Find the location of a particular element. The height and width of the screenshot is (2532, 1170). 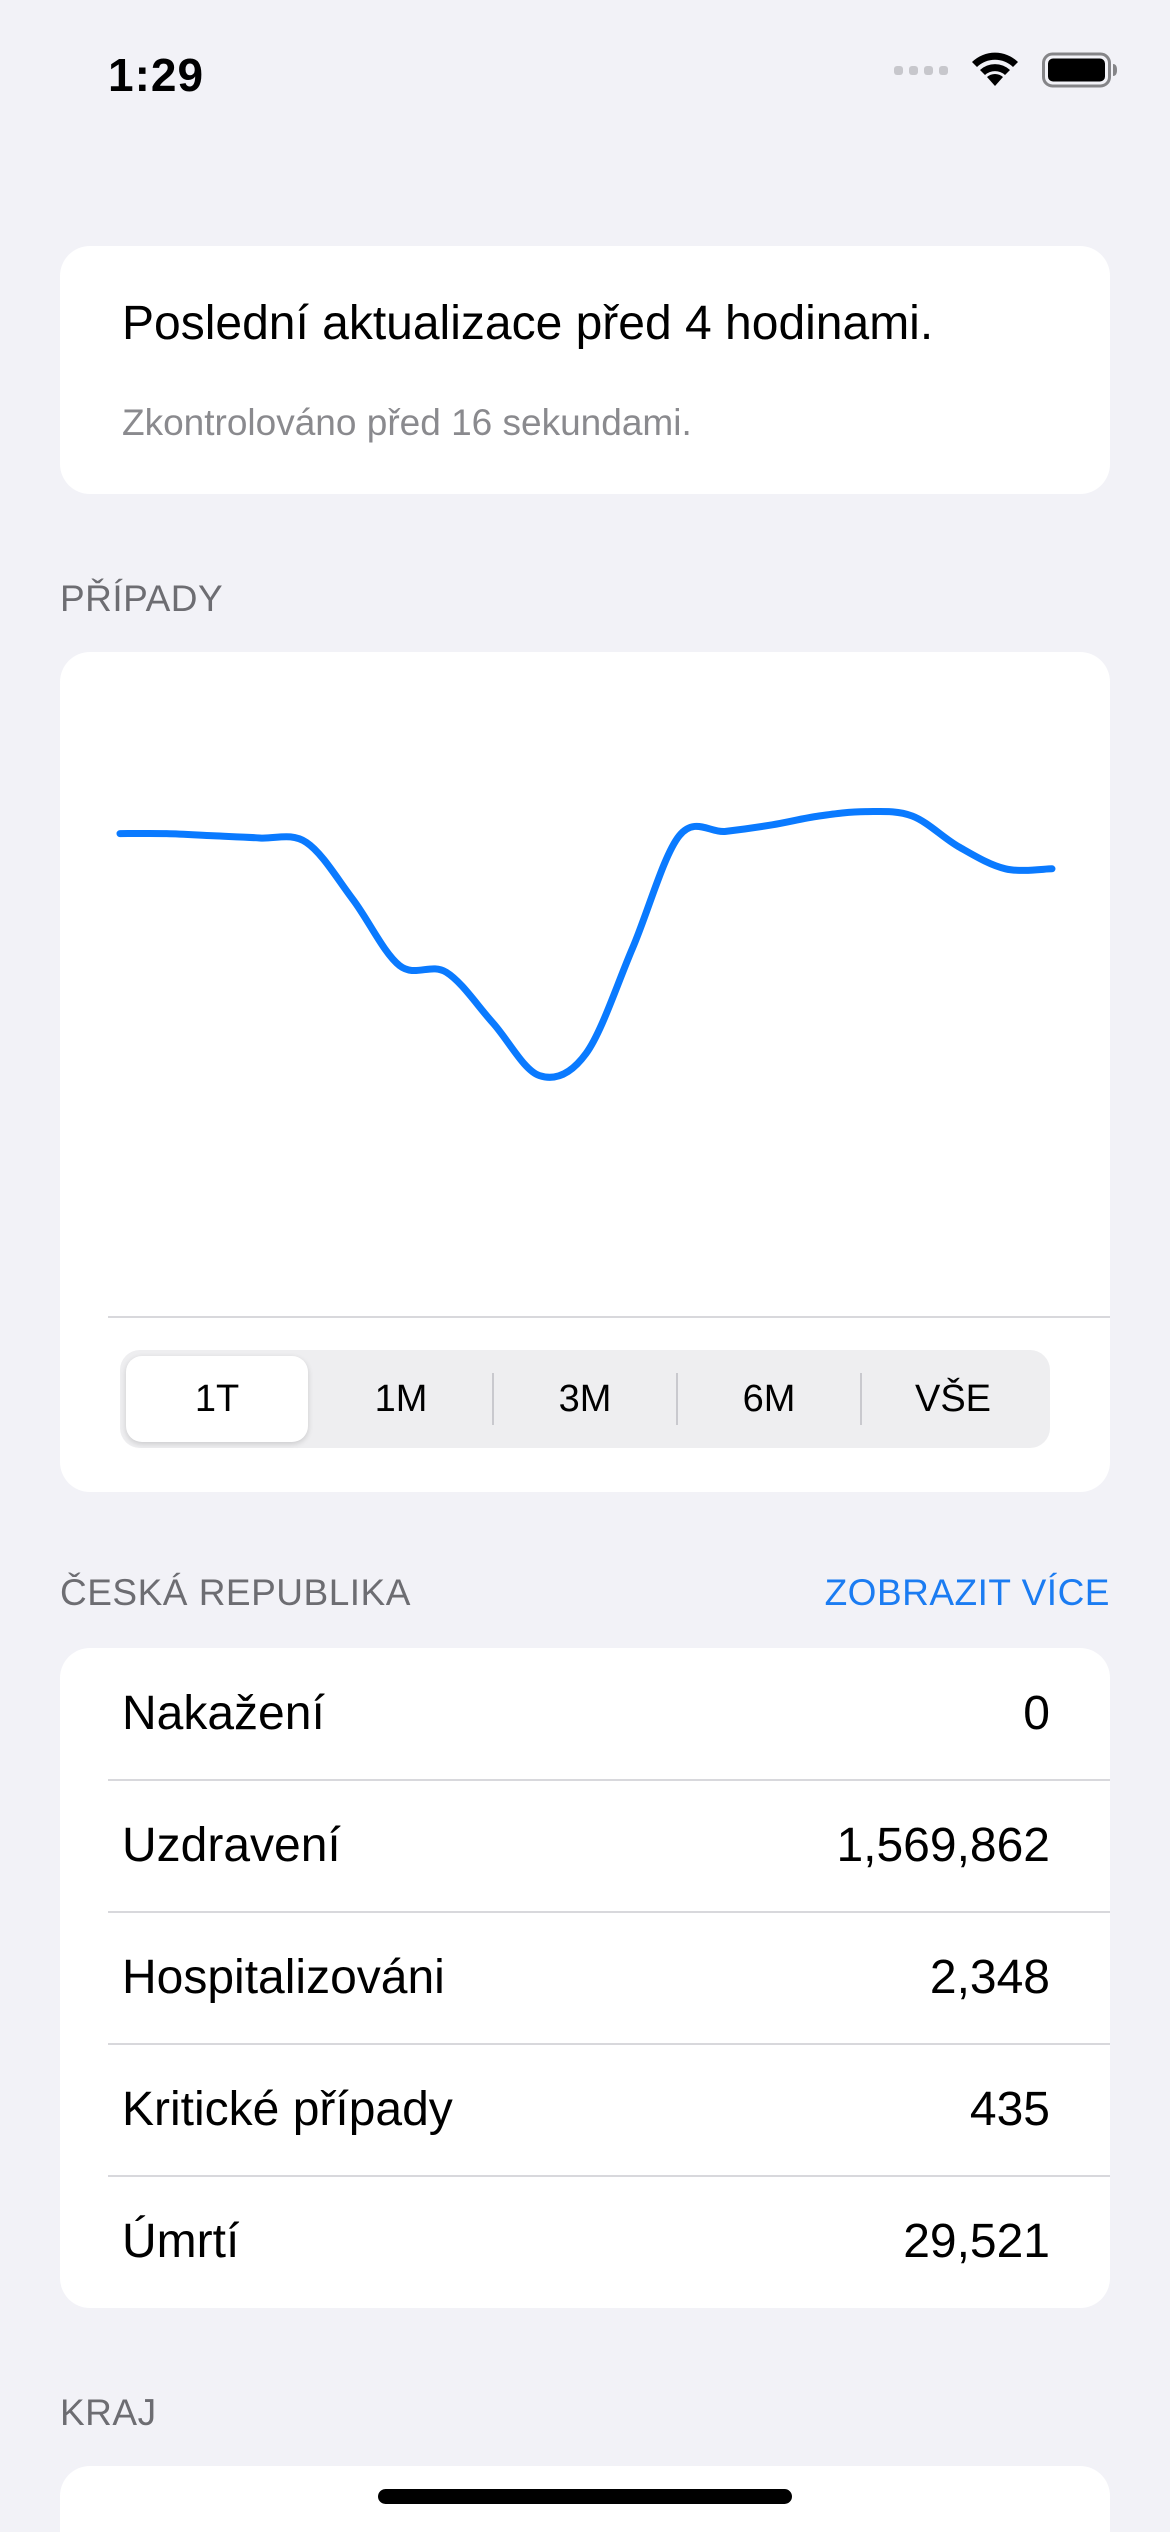

range-tab-vše: VŠE is located at coordinates (953, 1399).